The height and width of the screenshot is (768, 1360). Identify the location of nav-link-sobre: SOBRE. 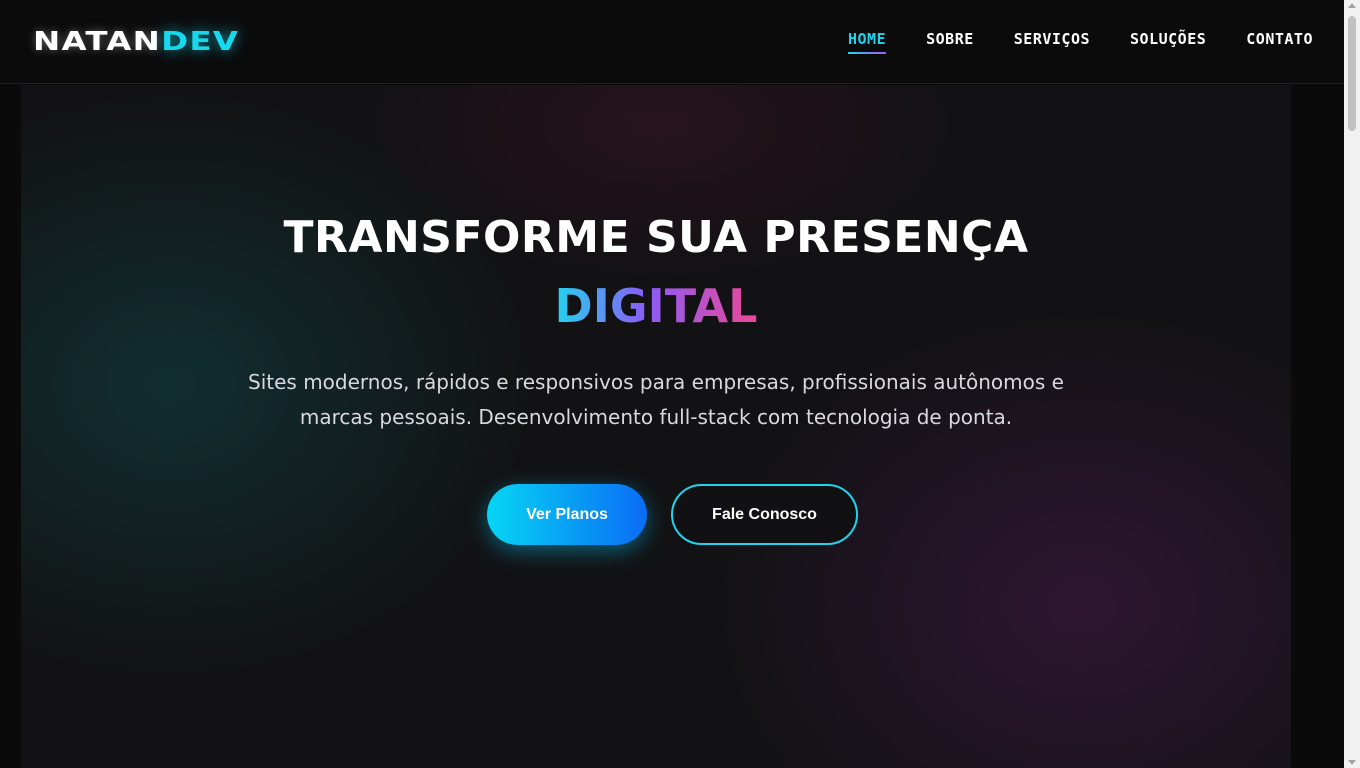
(950, 42).